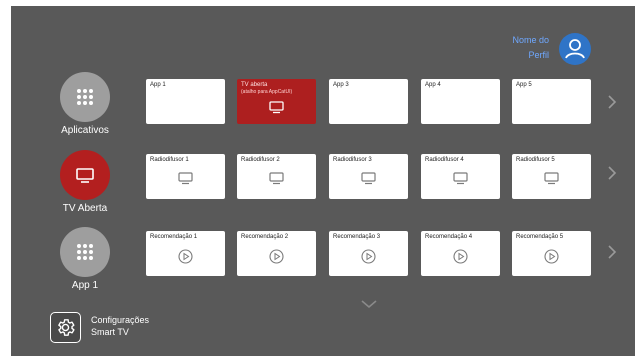 This screenshot has height=356, width=635. Describe the element at coordinates (185, 101) in the screenshot. I see `app-tile: App 1` at that location.